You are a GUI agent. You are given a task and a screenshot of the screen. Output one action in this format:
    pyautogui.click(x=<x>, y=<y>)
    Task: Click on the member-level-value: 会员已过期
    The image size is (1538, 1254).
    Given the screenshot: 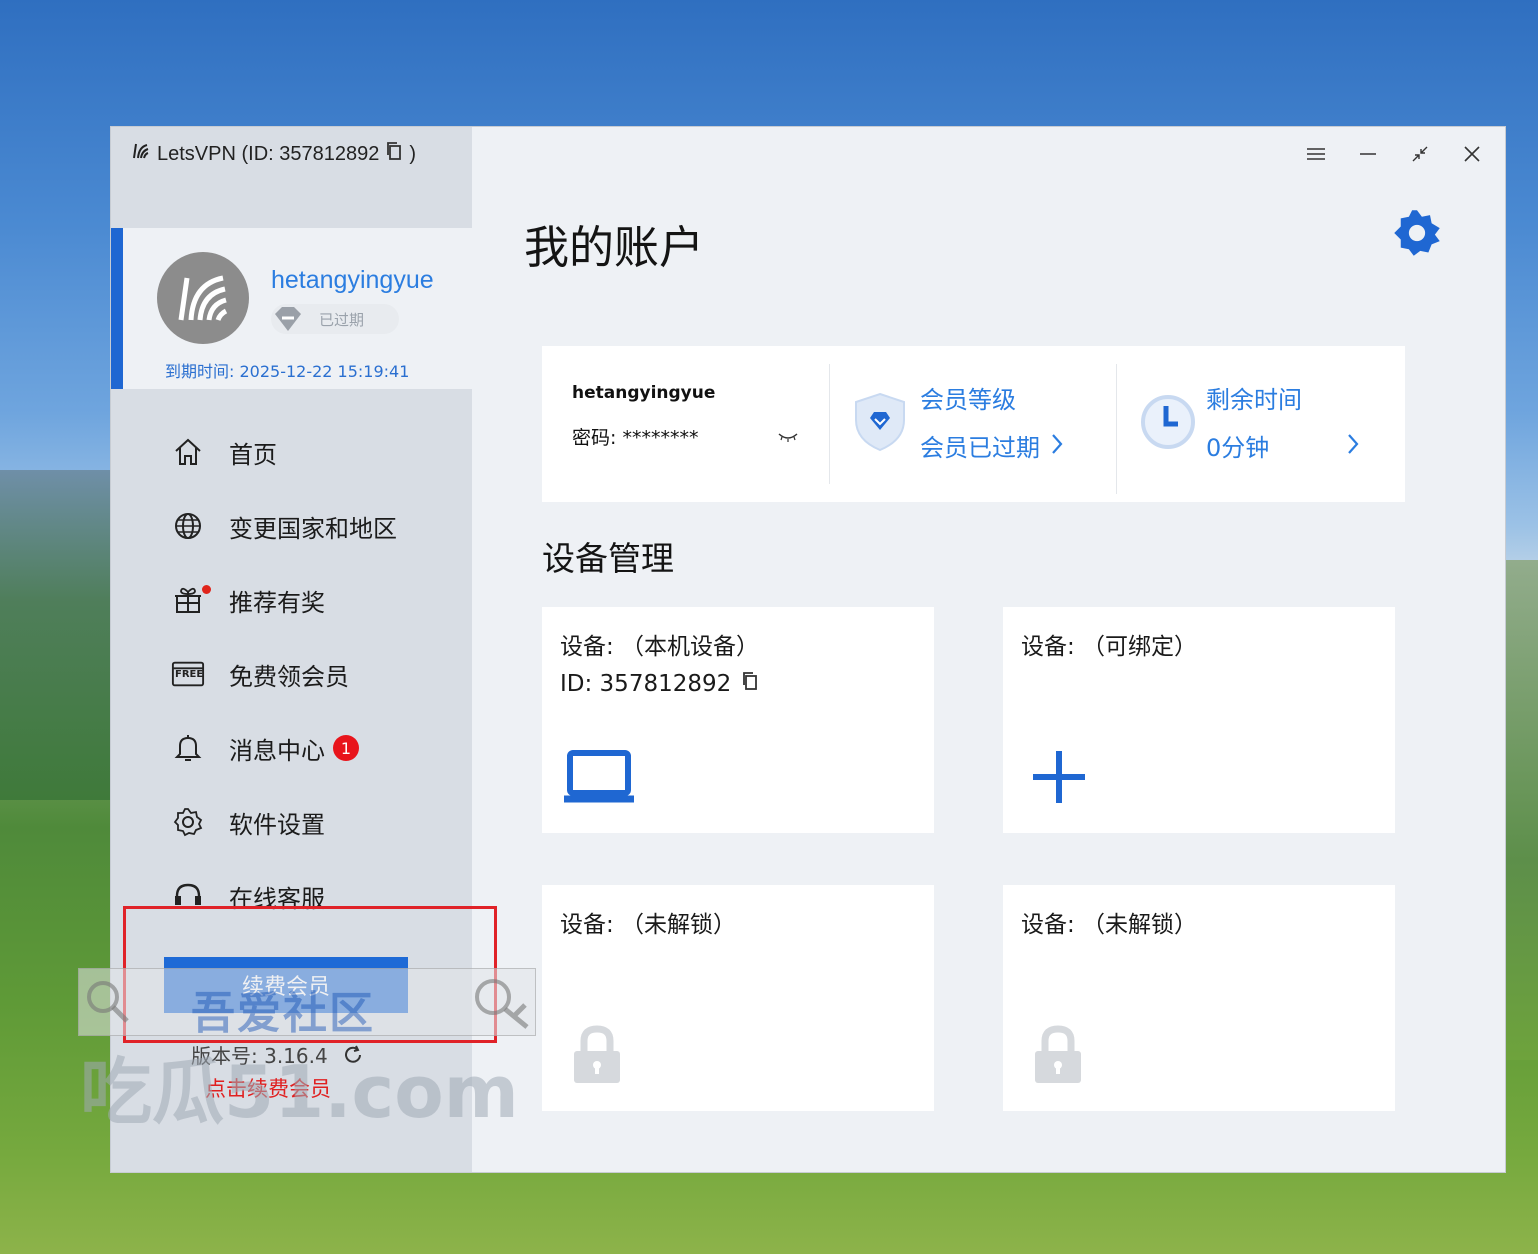 What is the action you would take?
    pyautogui.click(x=980, y=448)
    